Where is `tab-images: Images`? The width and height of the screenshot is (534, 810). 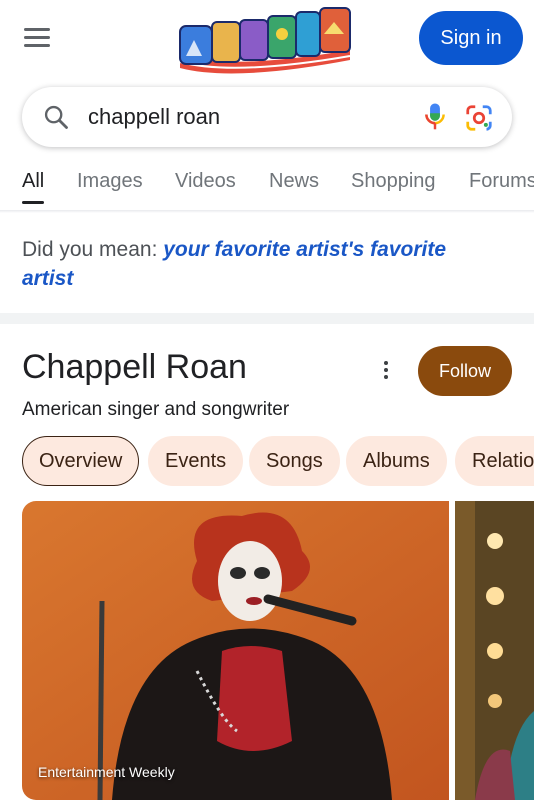
tab-images: Images is located at coordinates (110, 181).